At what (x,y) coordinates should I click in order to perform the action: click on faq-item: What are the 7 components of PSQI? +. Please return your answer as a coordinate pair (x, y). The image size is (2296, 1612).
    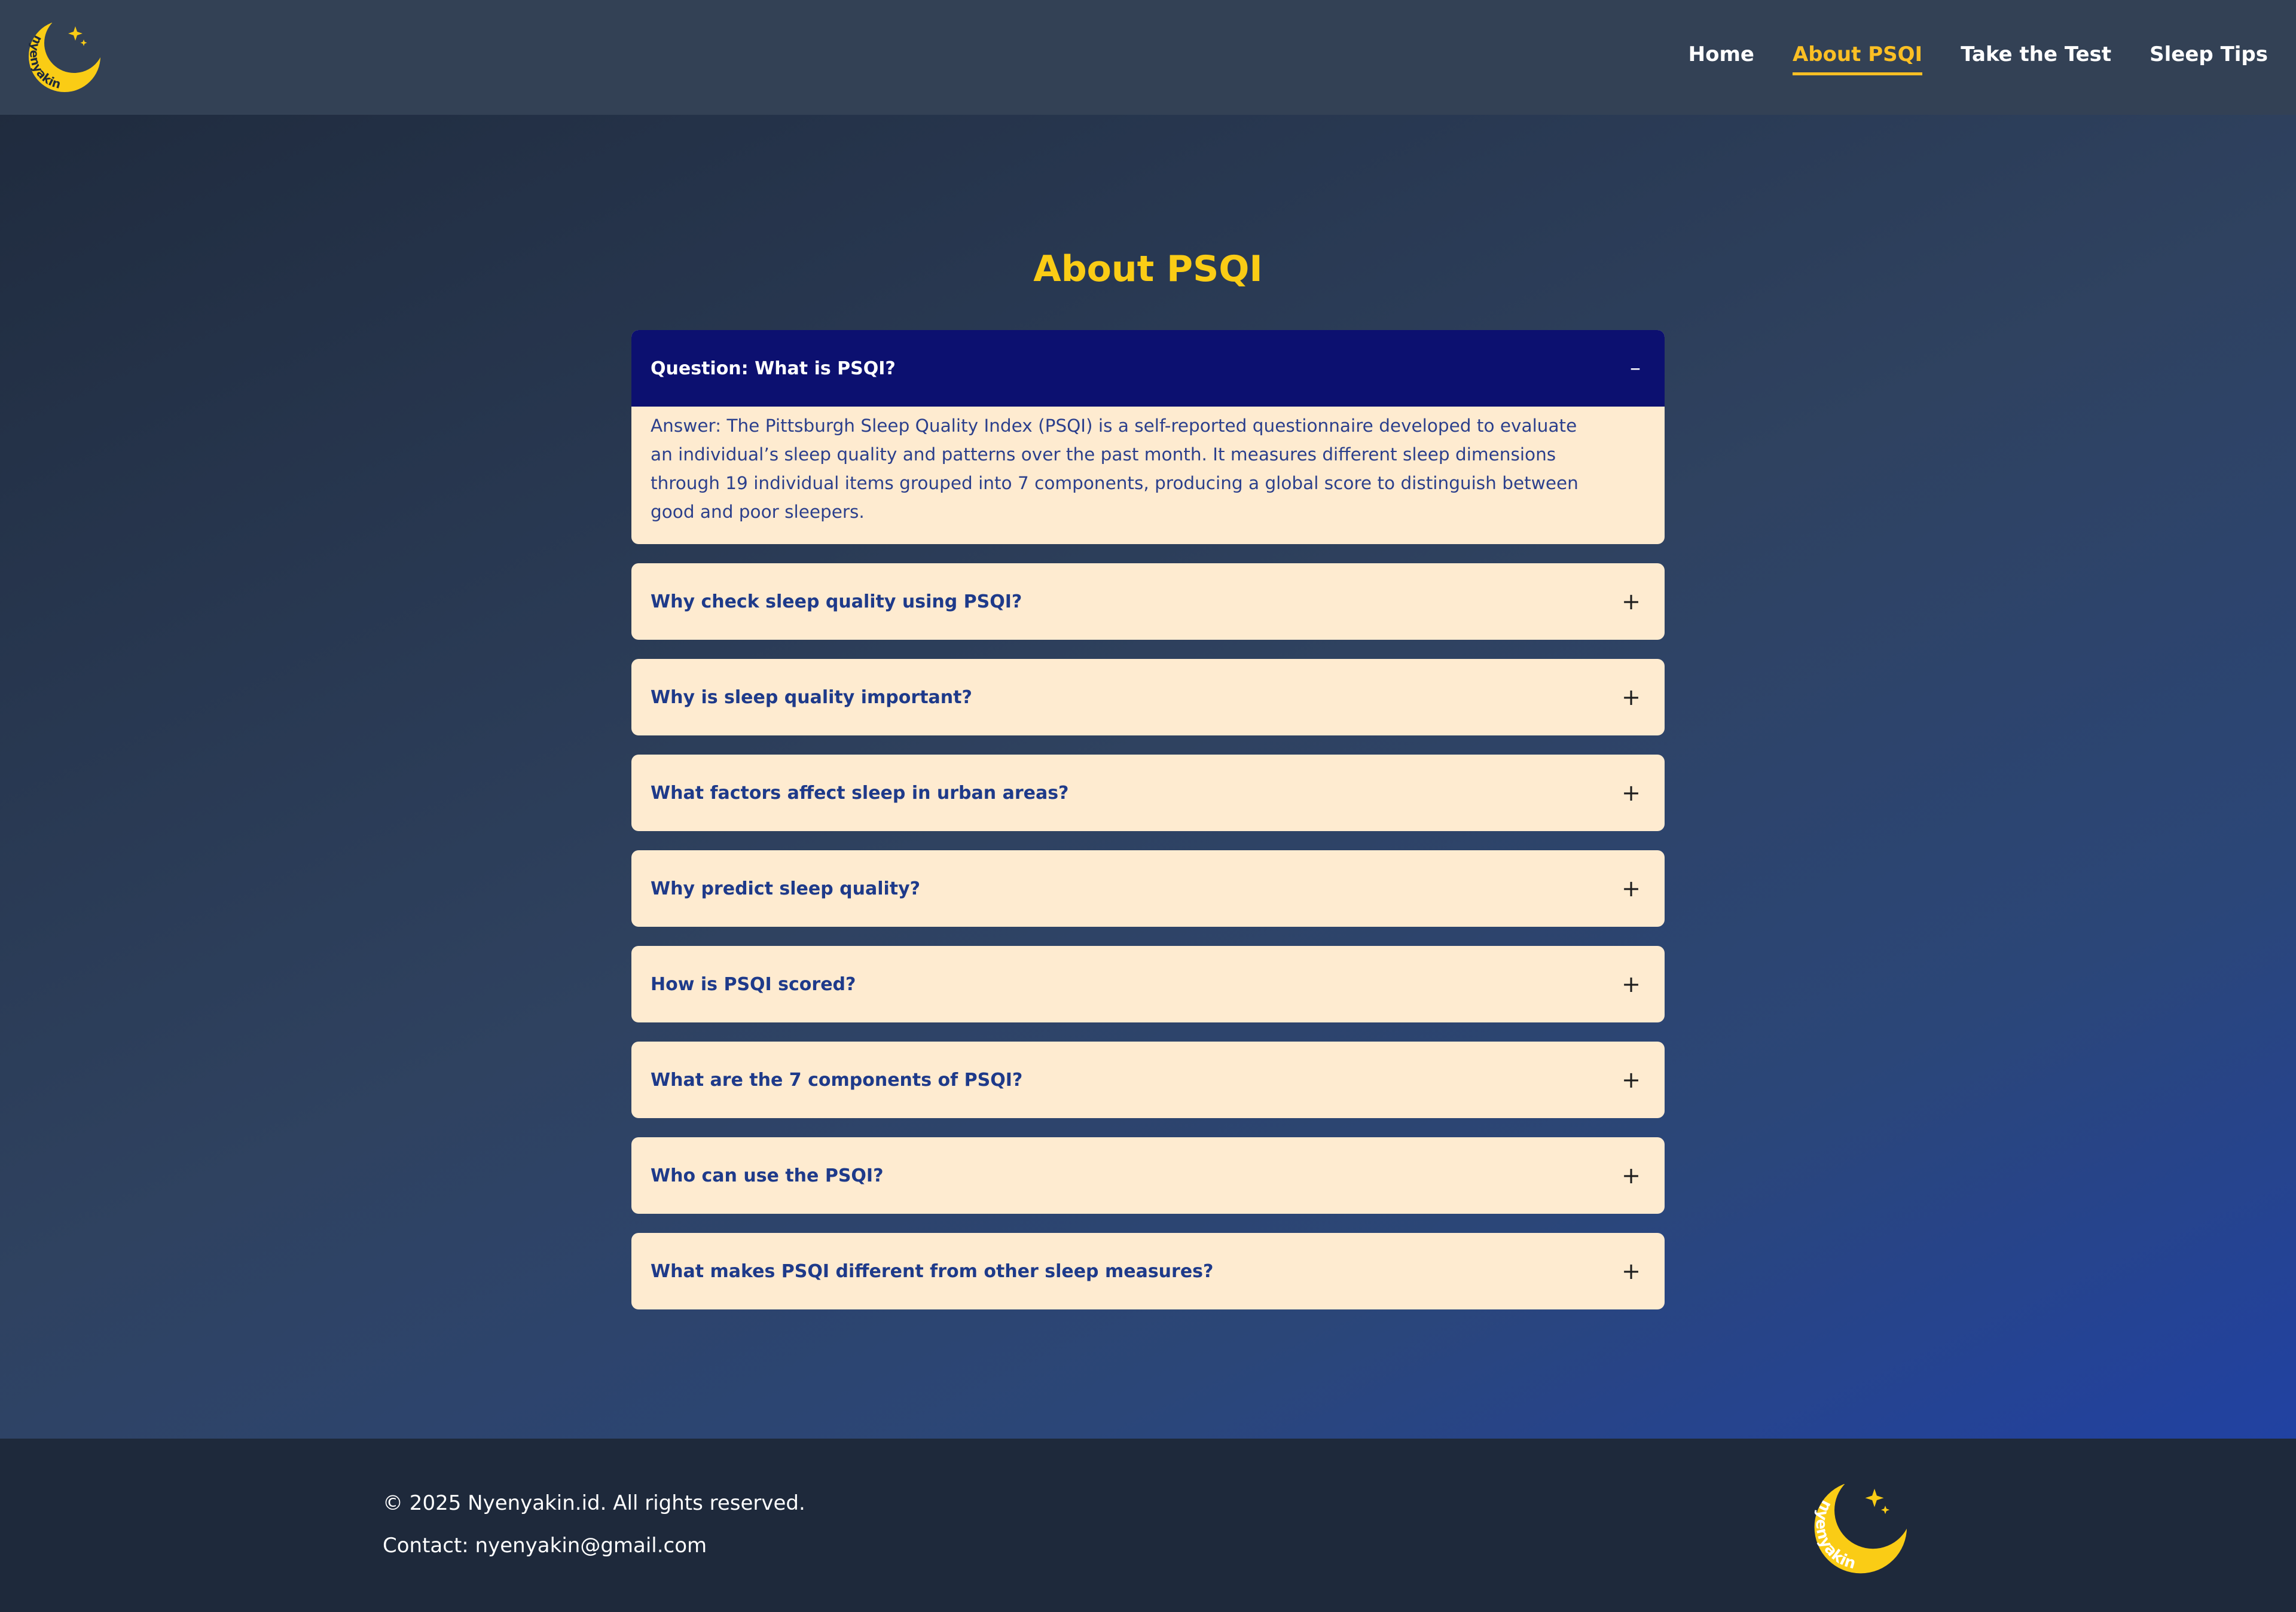
    Looking at the image, I should click on (1148, 1080).